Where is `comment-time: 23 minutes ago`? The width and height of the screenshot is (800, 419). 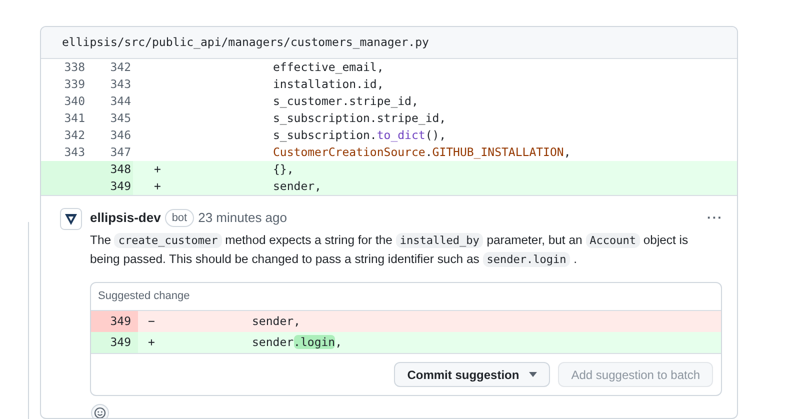 comment-time: 23 minutes ago is located at coordinates (243, 218).